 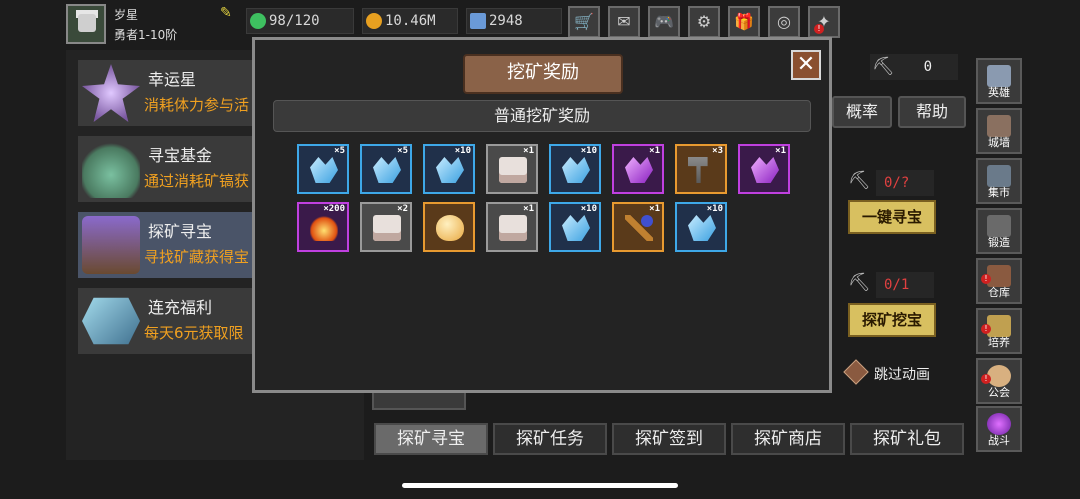 I want to click on energy-value: 98/120, so click(x=294, y=21).